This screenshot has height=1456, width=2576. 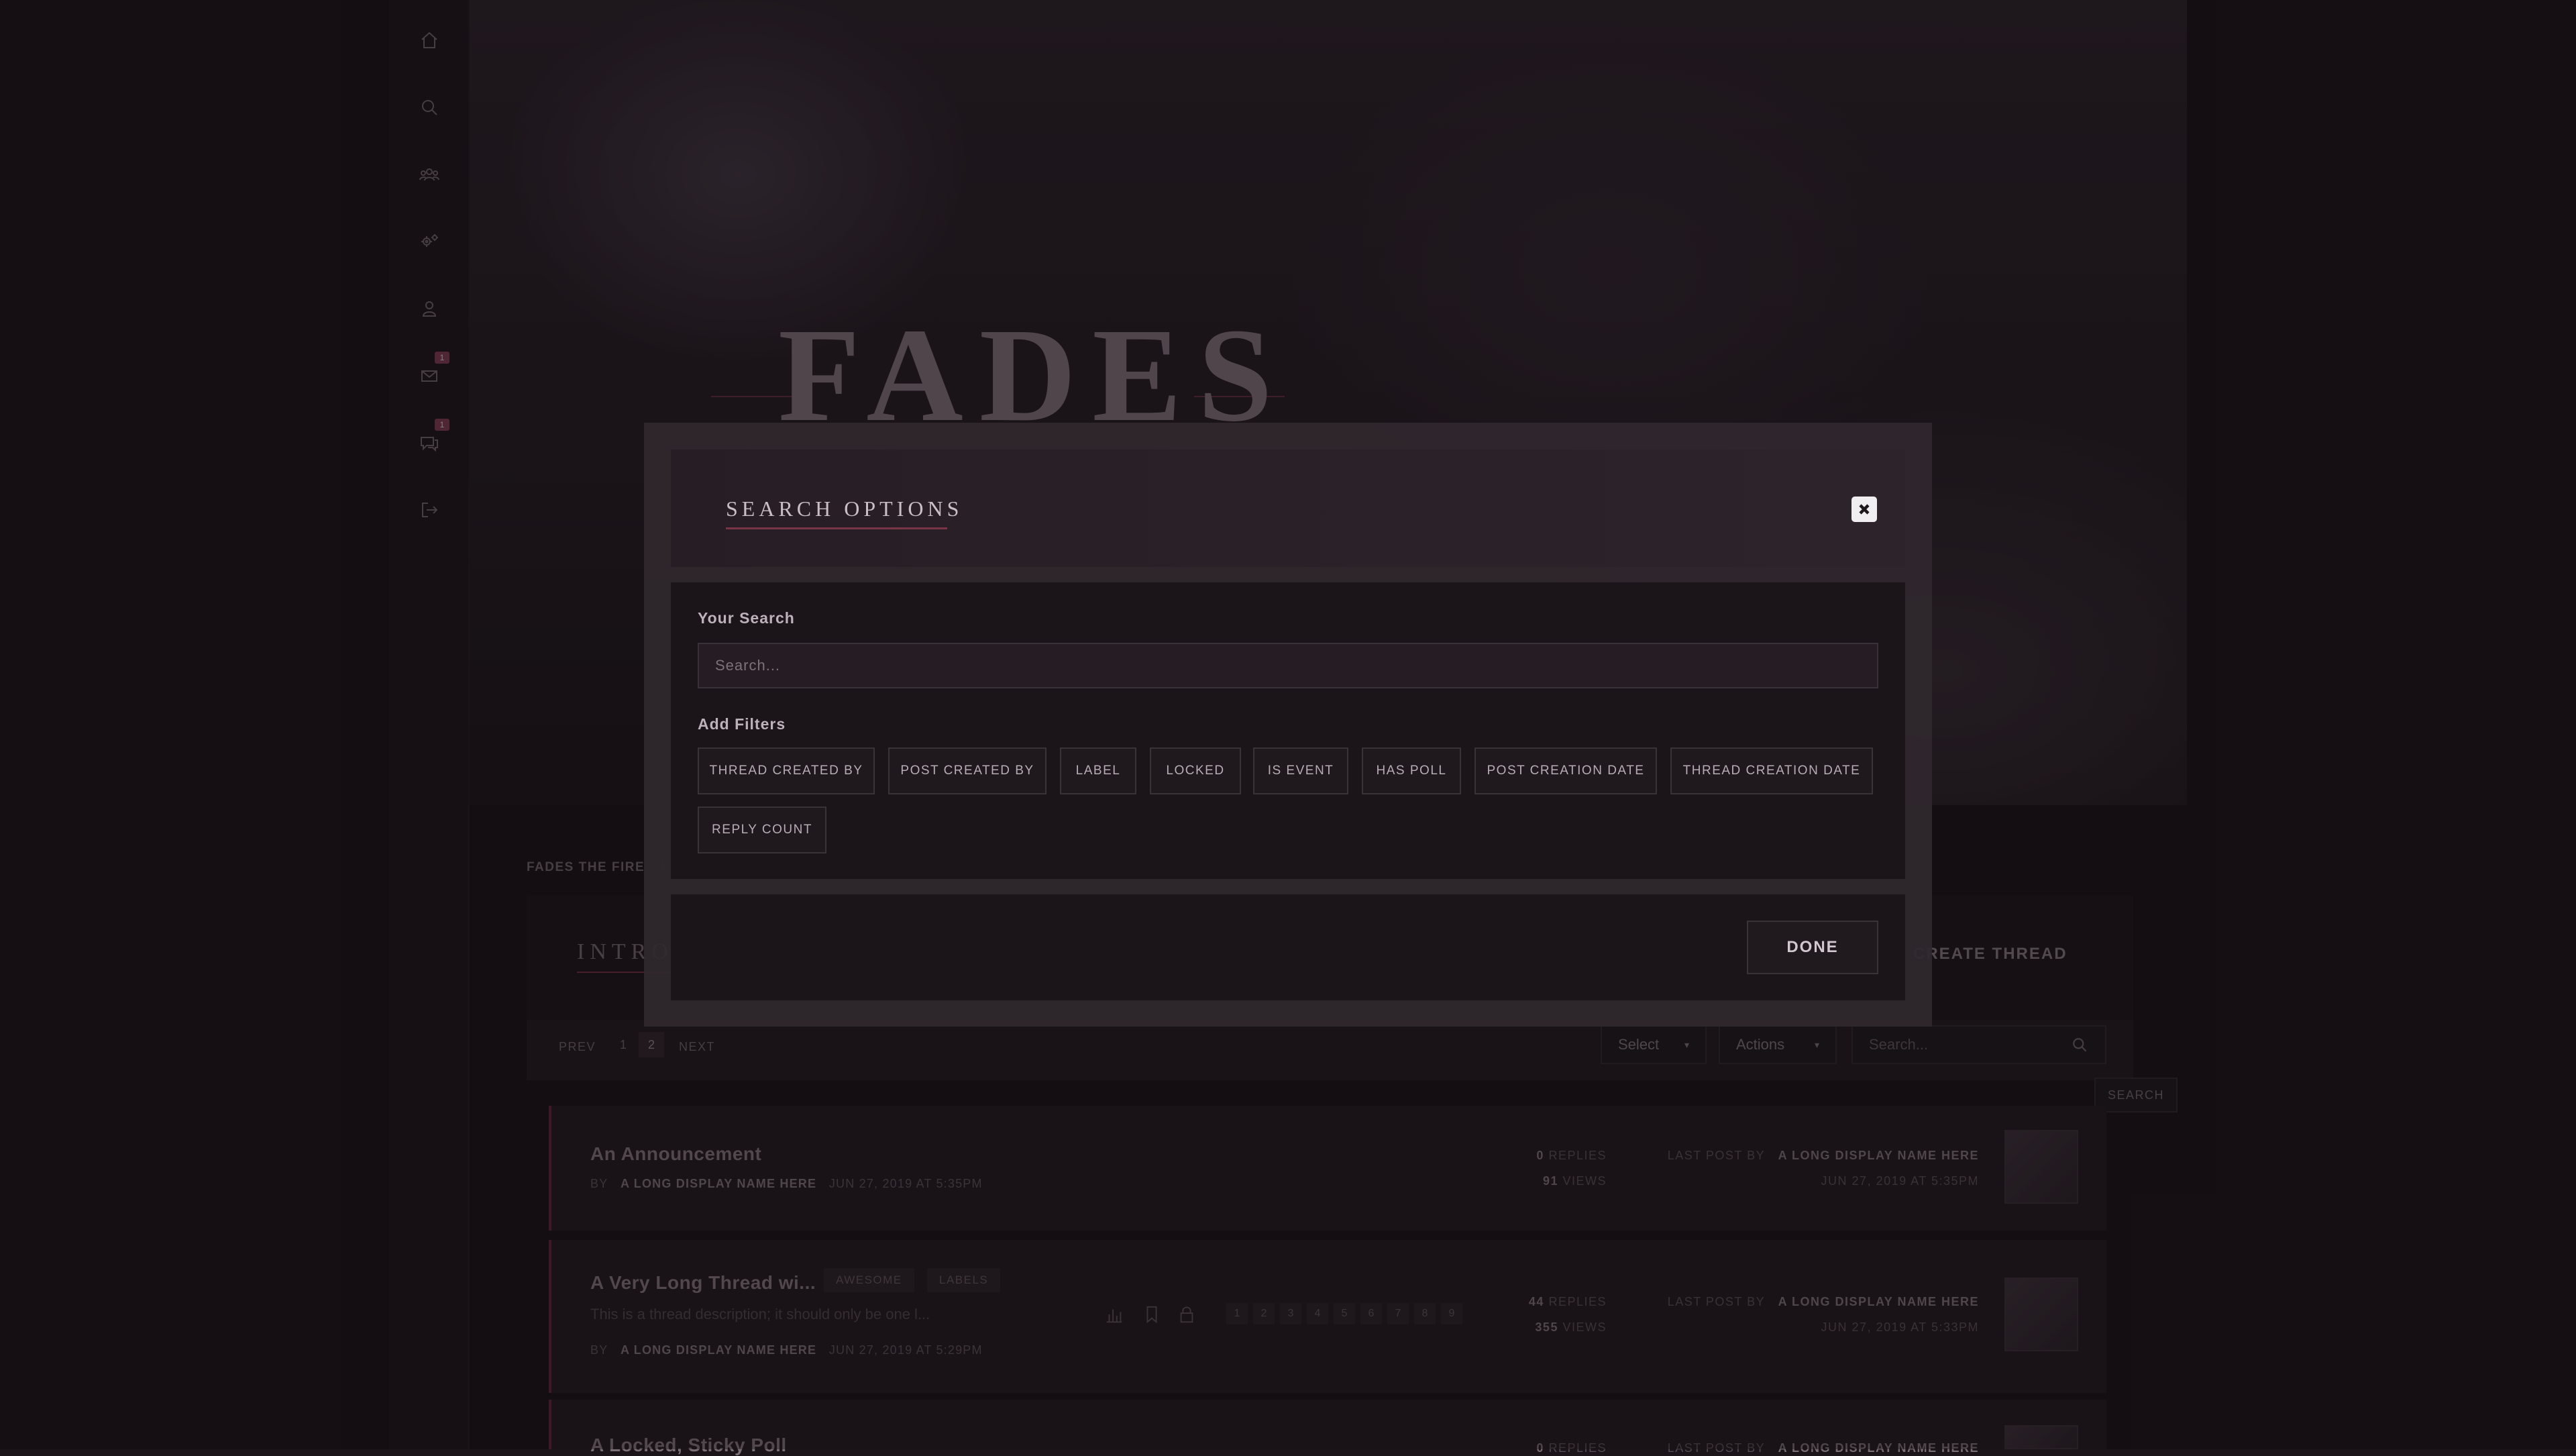 What do you see at coordinates (786, 771) in the screenshot?
I see `filter-thread-created-by-button: THREAD CREATED BY` at bounding box center [786, 771].